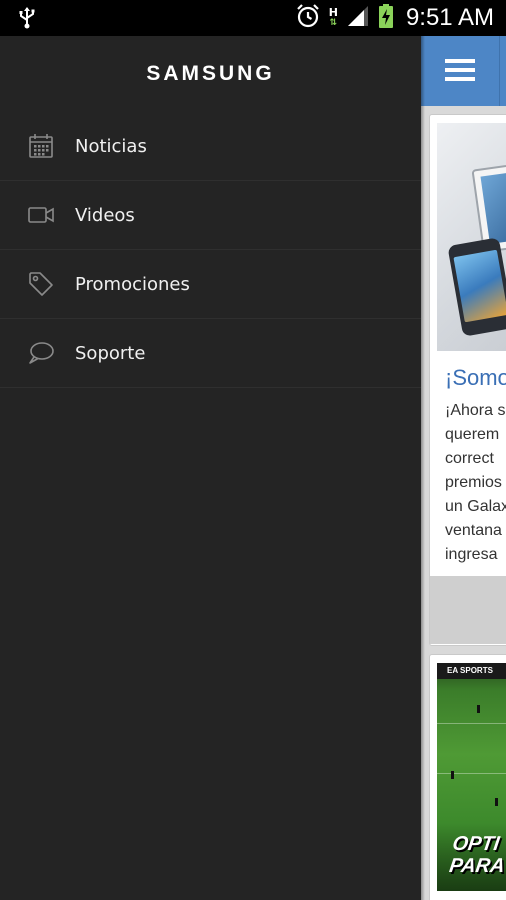 The width and height of the screenshot is (506, 900). What do you see at coordinates (460, 71) in the screenshot?
I see `hamburger-menu-icon` at bounding box center [460, 71].